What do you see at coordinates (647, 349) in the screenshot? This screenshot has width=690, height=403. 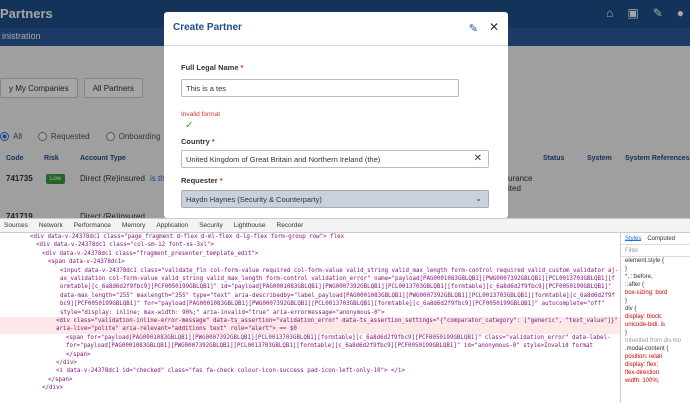 I see `style-line: .modal-content {` at bounding box center [647, 349].